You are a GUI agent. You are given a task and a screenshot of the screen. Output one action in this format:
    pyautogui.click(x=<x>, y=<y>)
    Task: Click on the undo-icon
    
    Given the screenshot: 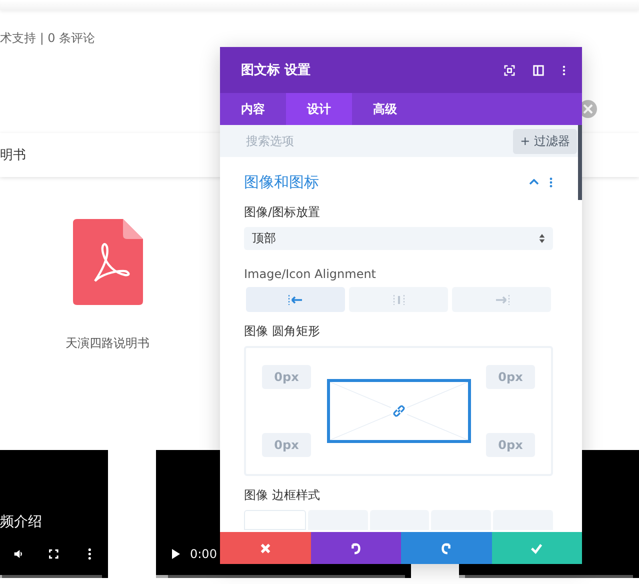 What is the action you would take?
    pyautogui.click(x=355, y=548)
    